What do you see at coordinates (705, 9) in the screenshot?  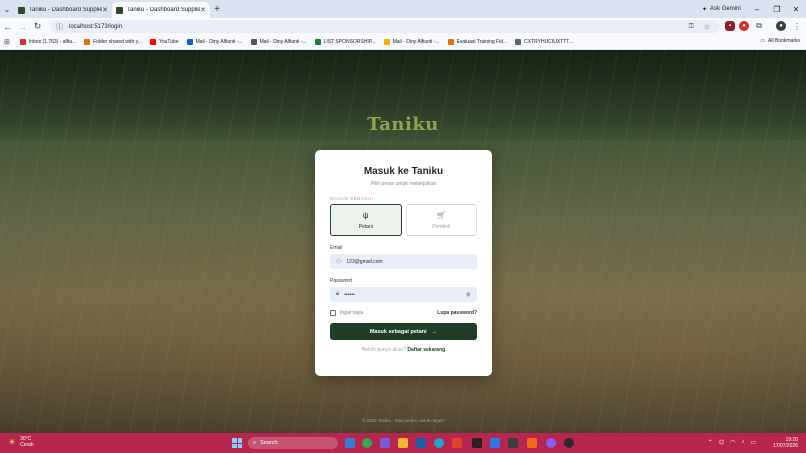 I see `gemini-sparkle-icon: ✦` at bounding box center [705, 9].